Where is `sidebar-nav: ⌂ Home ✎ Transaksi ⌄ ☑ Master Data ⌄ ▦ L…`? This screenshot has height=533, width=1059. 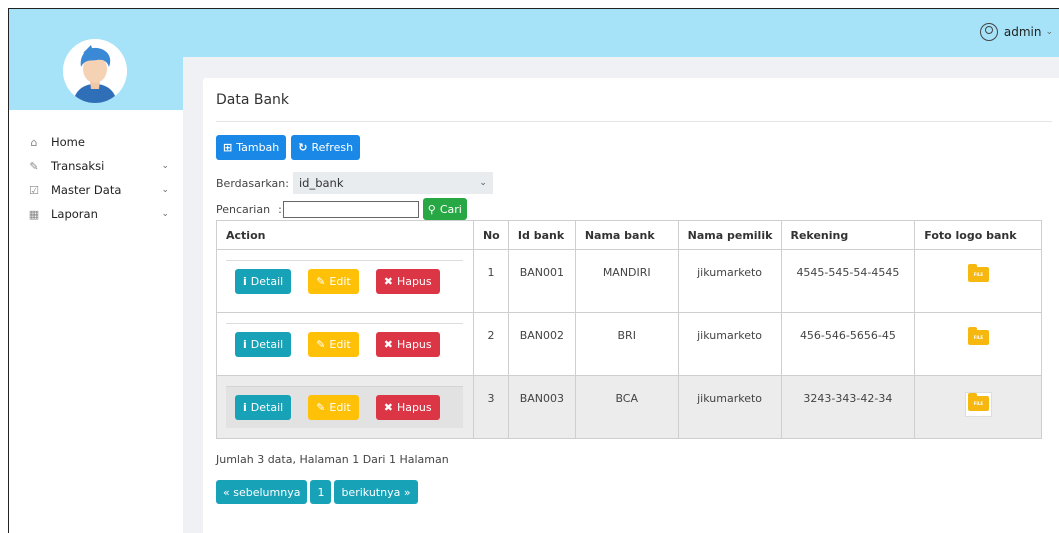
sidebar-nav: ⌂ Home ✎ Transaksi ⌄ ☑ Master Data ⌄ ▦ L… is located at coordinates (96, 168).